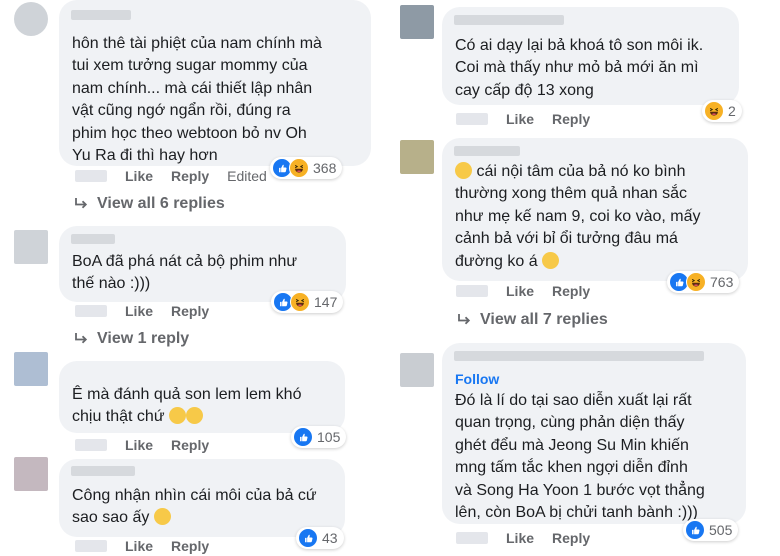  I want to click on reaction-summary: 2, so click(722, 111).